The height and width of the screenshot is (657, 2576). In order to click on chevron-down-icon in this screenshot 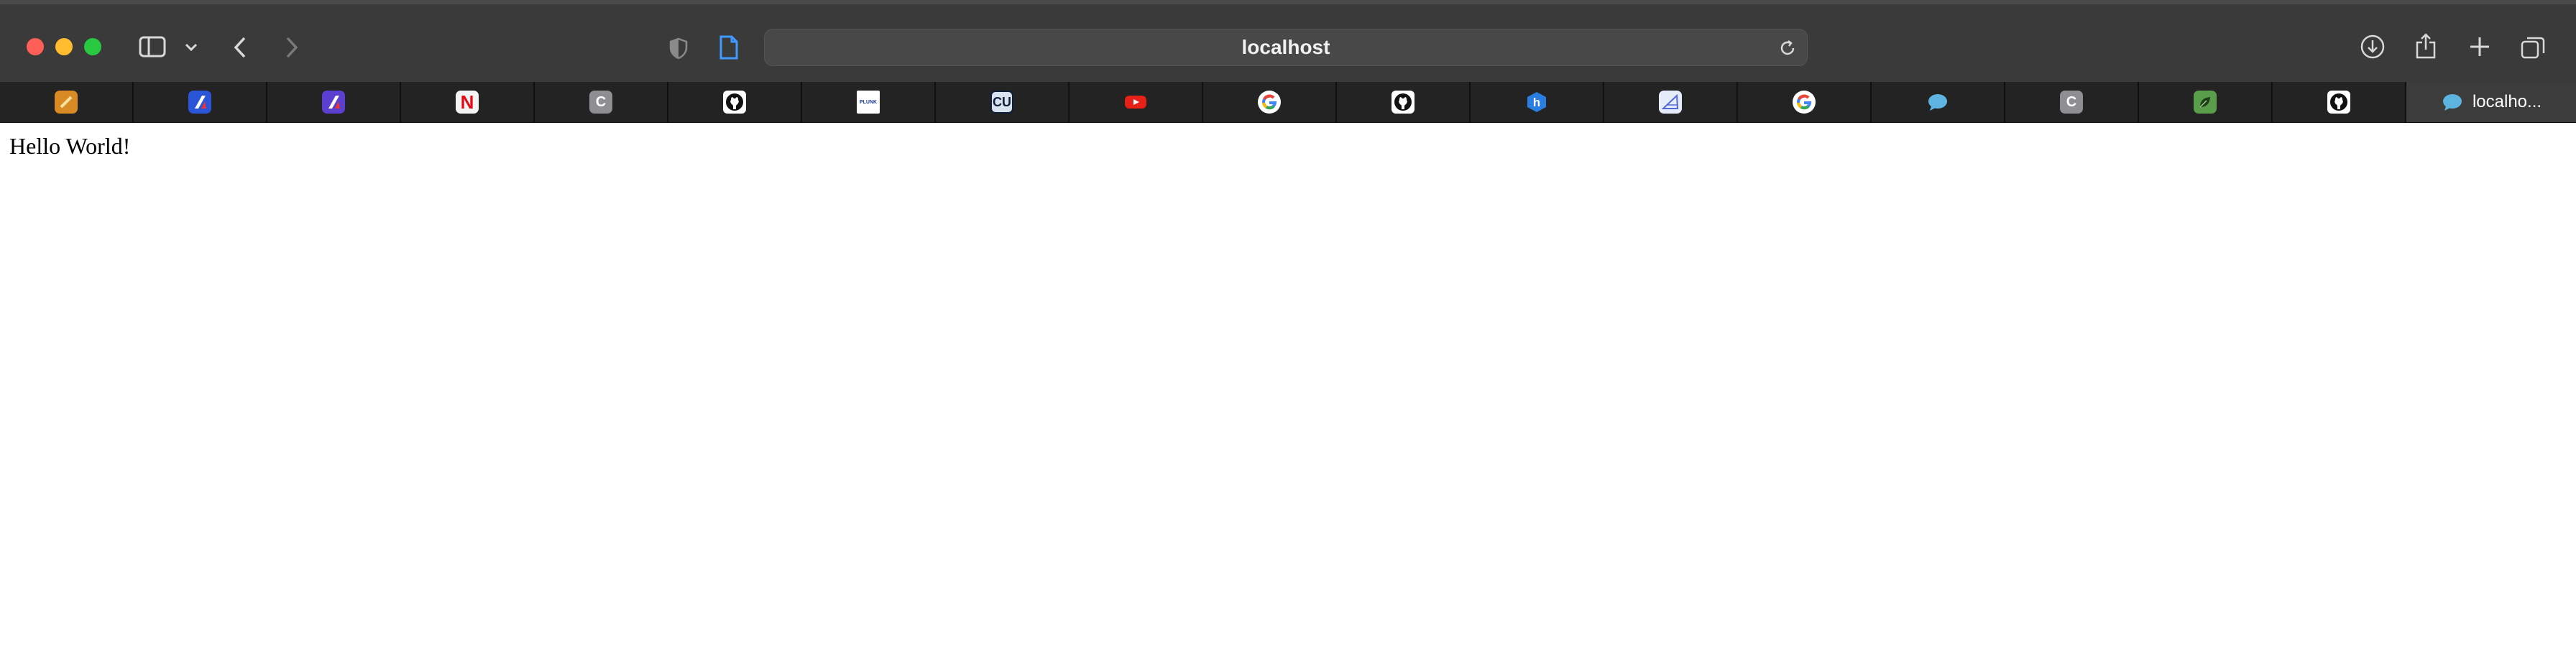, I will do `click(191, 48)`.